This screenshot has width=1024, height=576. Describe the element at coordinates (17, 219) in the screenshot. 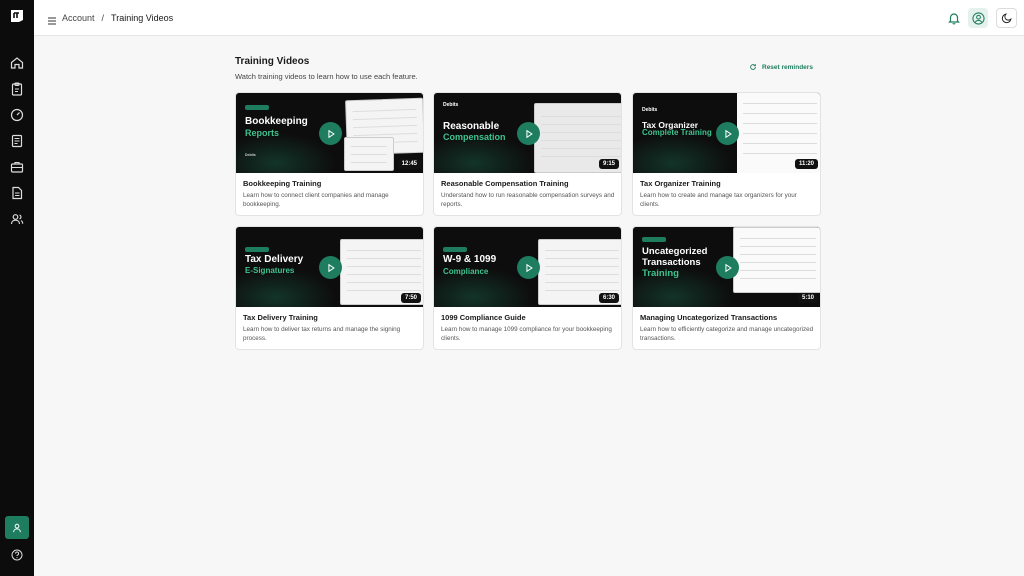

I see `users-icon` at that location.